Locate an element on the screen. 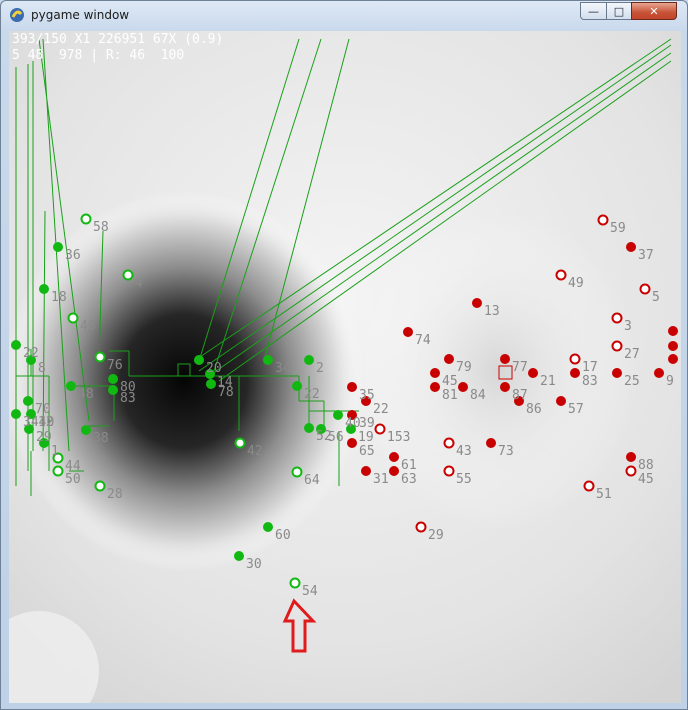 This screenshot has height=710, width=688. red-point-label: 86 is located at coordinates (534, 409).